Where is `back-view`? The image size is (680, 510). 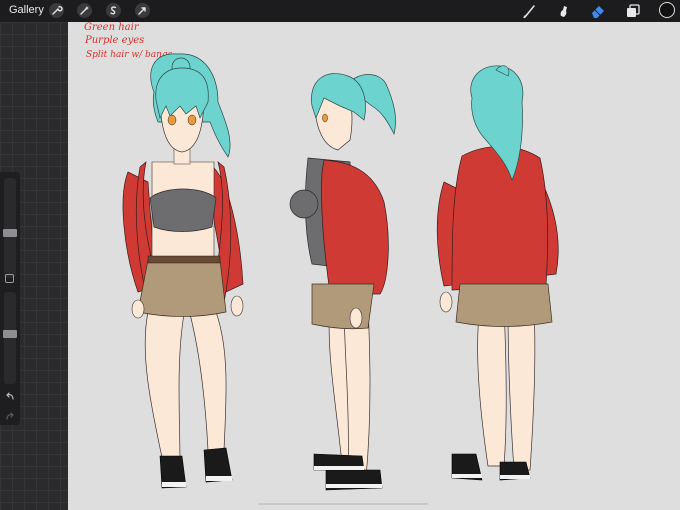
back-view is located at coordinates (497, 273).